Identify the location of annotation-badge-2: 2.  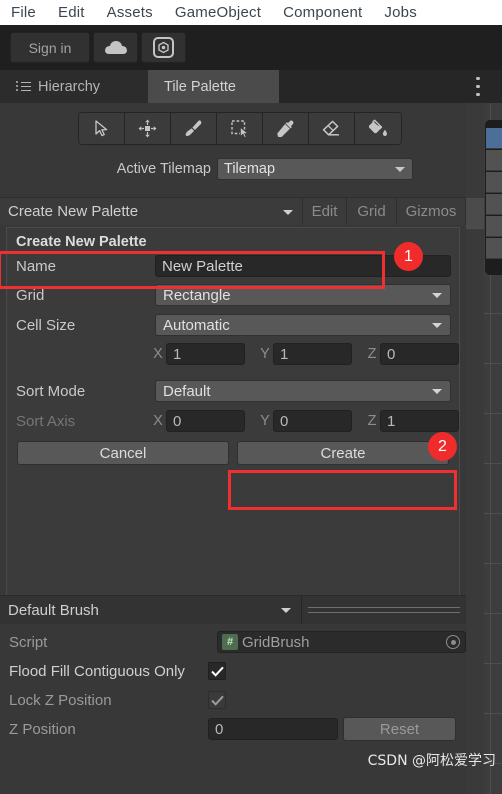
(442, 446).